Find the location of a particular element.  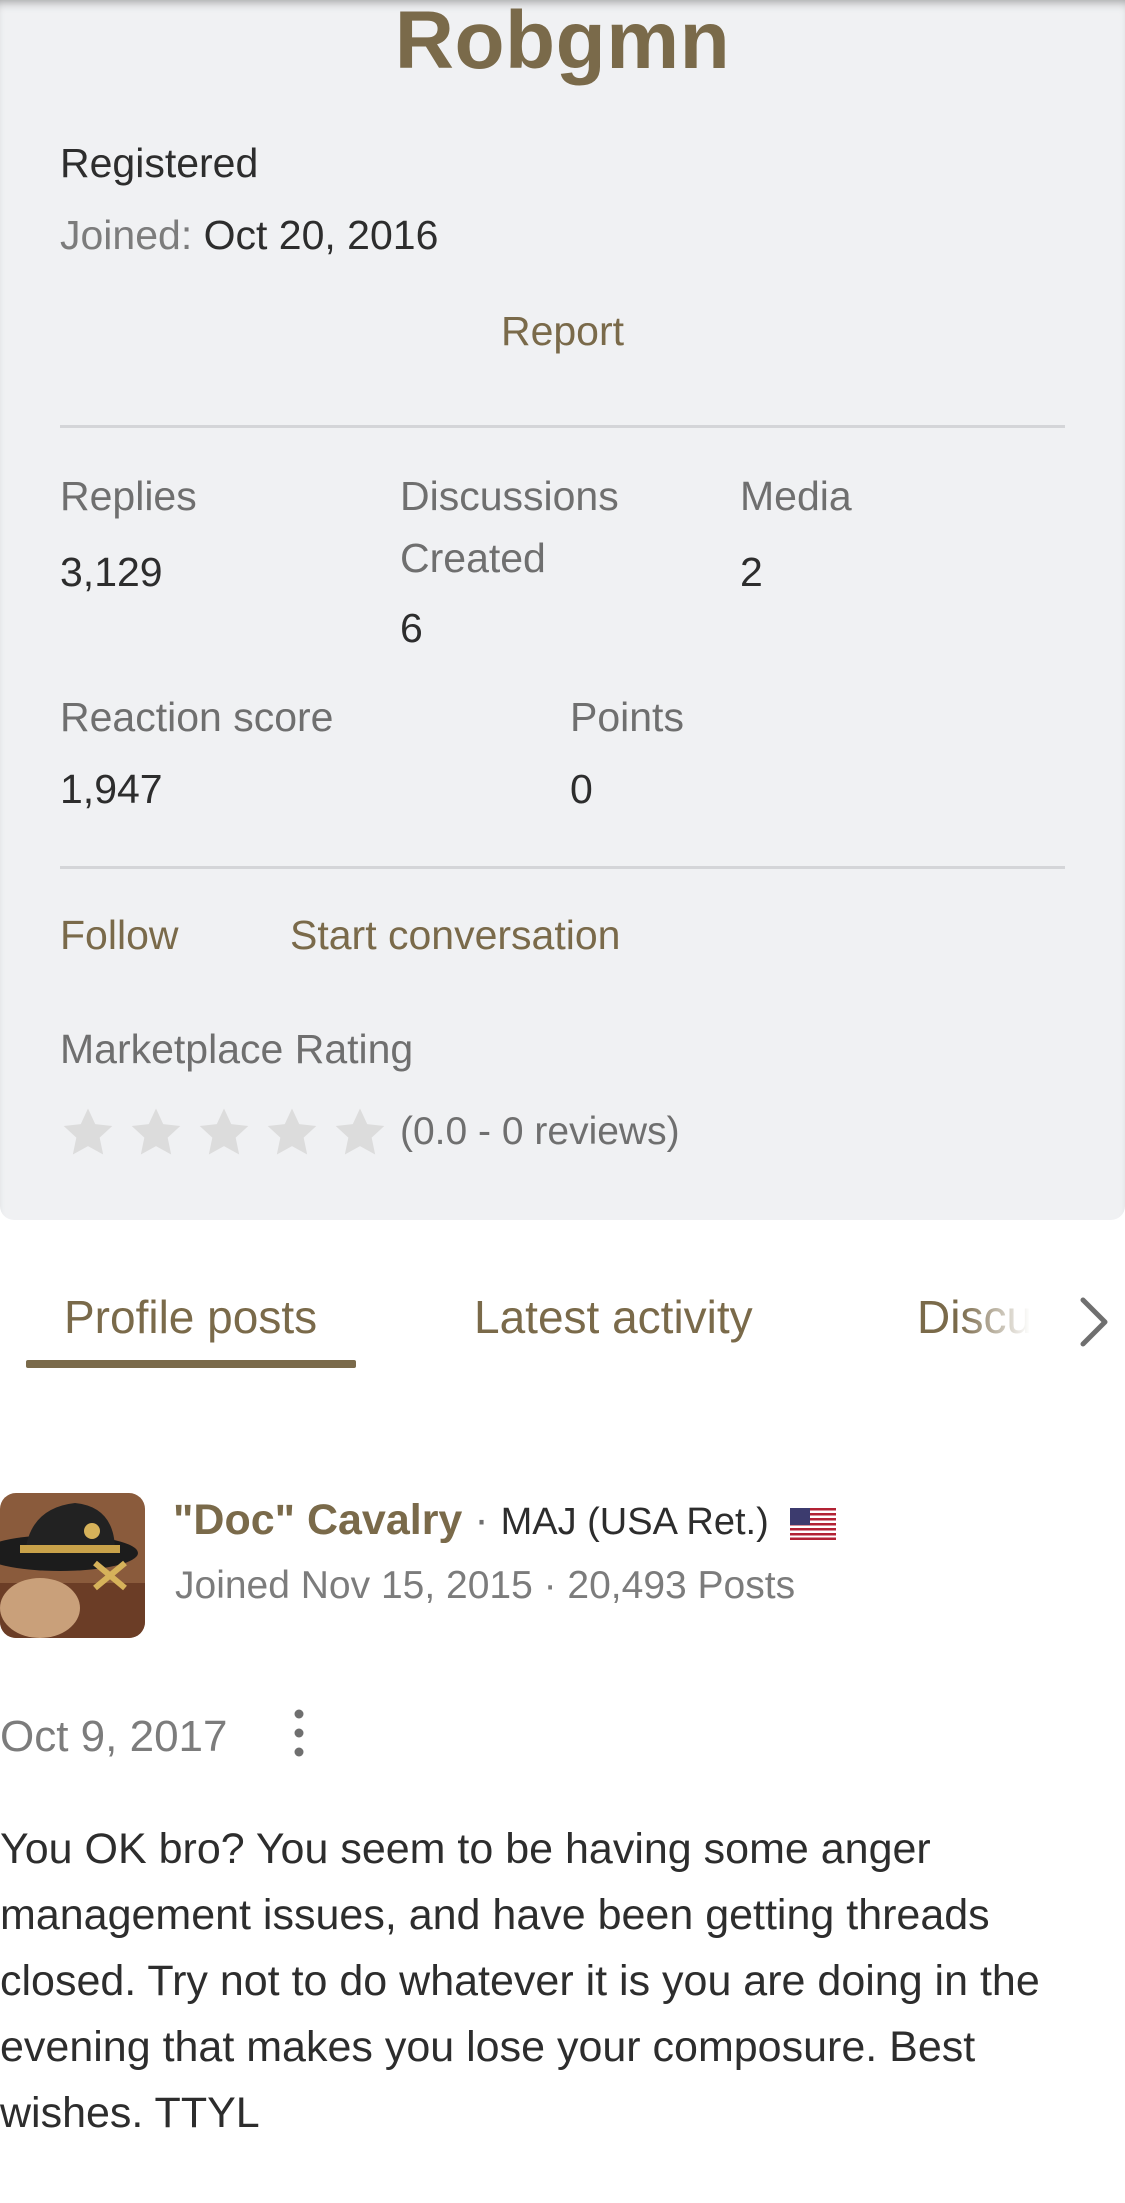

user-status: Registered is located at coordinates (159, 163).